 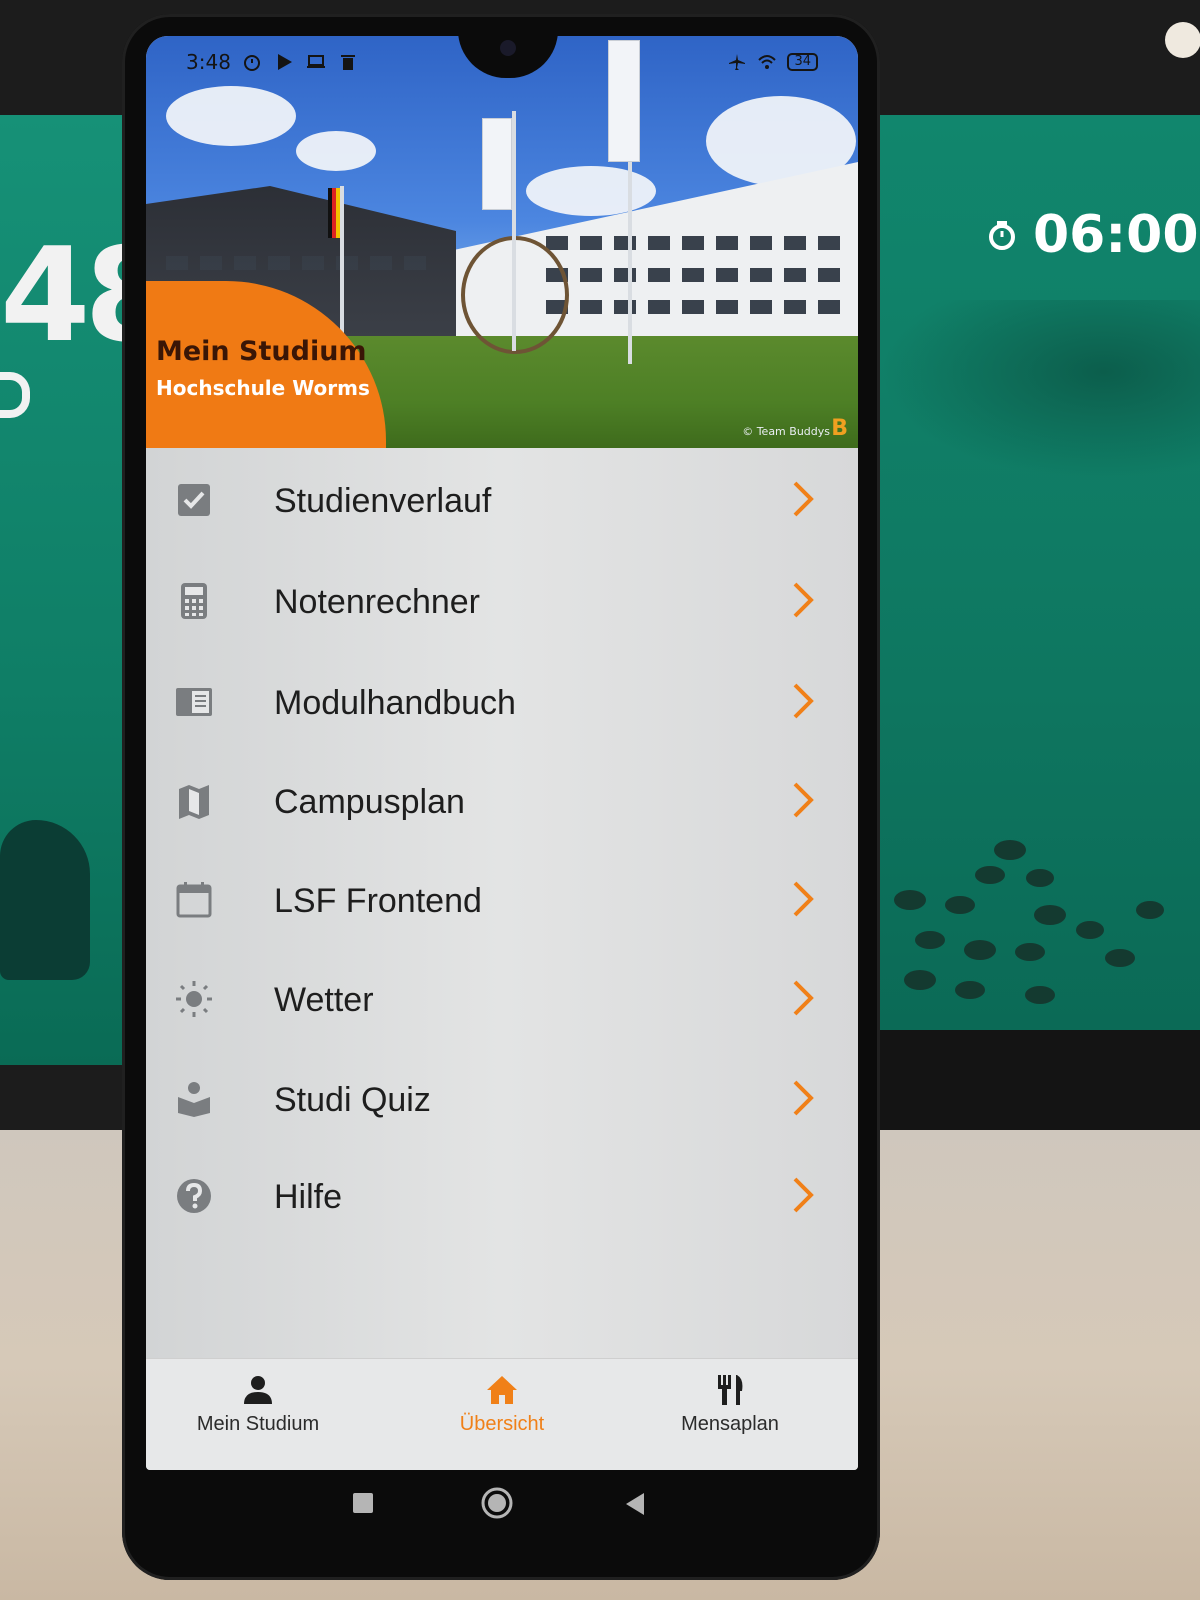 I want to click on tab-label: Mein Studium, so click(x=258, y=1424).